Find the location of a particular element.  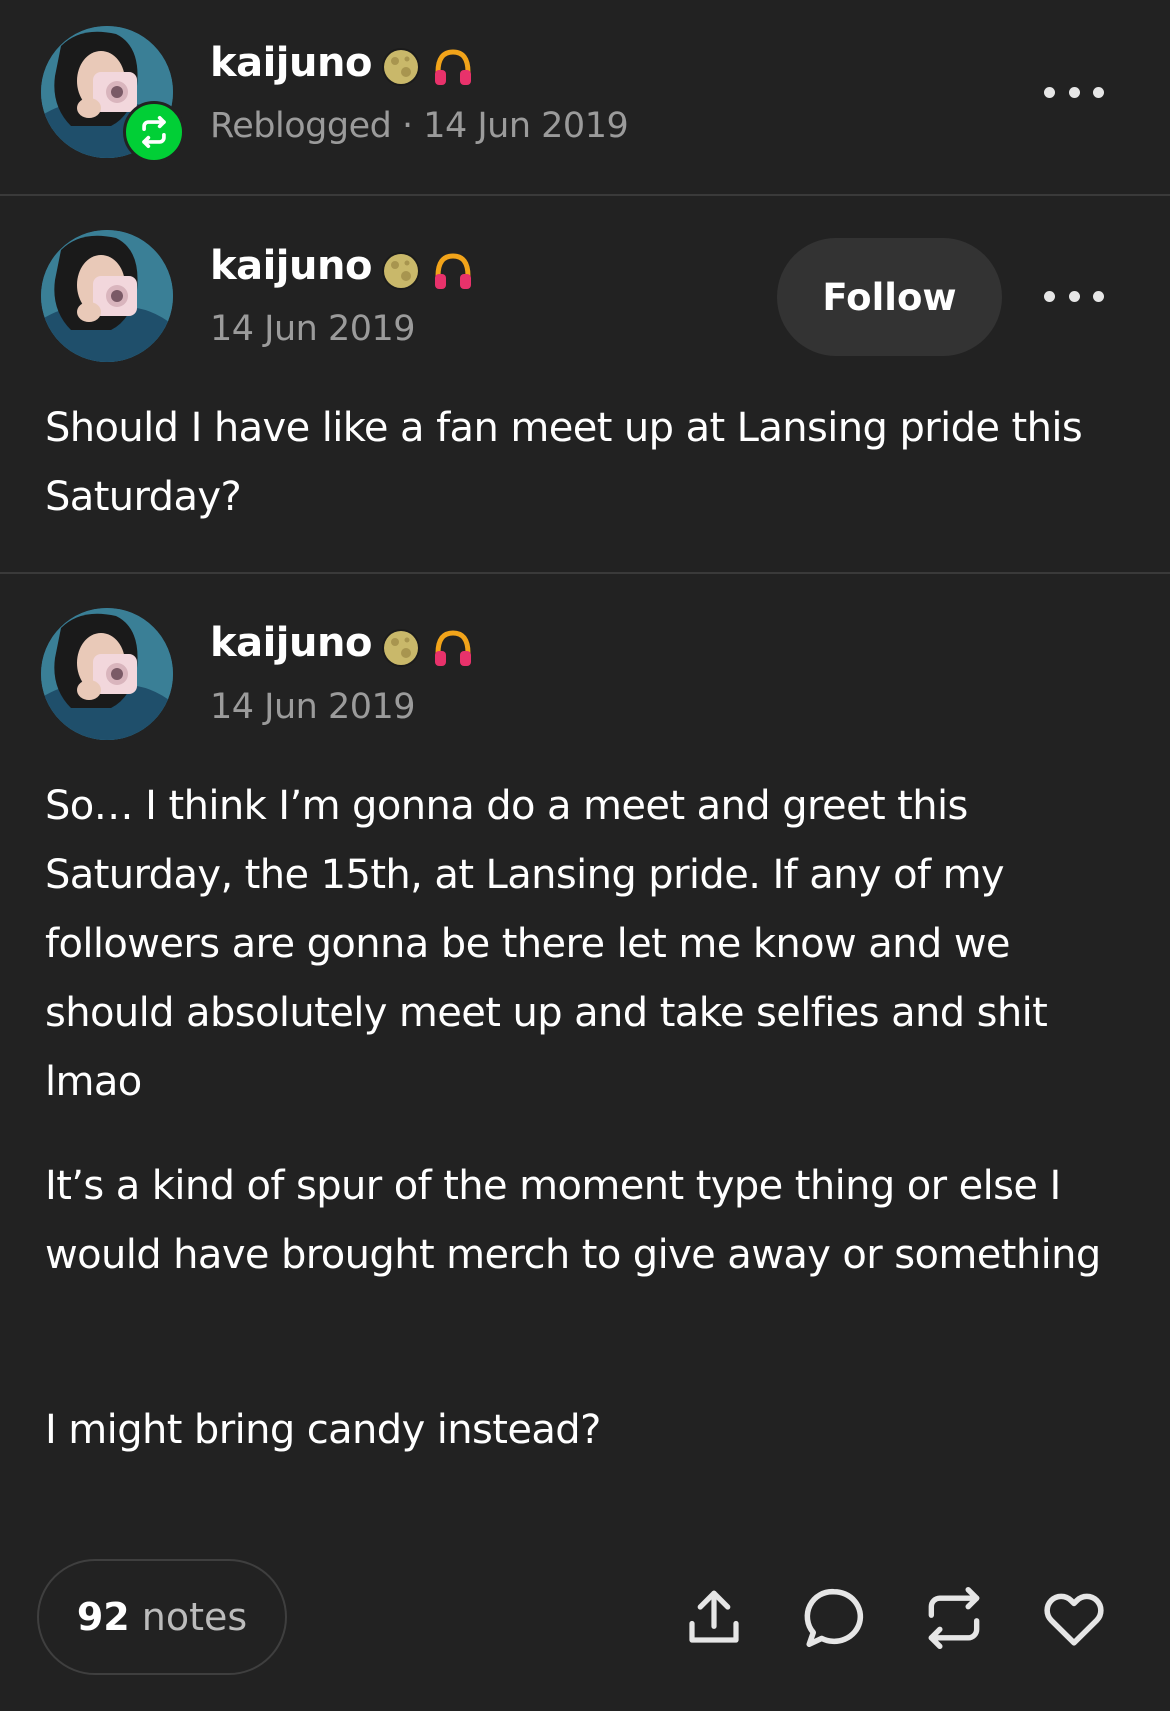

notes-button: 92 notes is located at coordinates (162, 1617).